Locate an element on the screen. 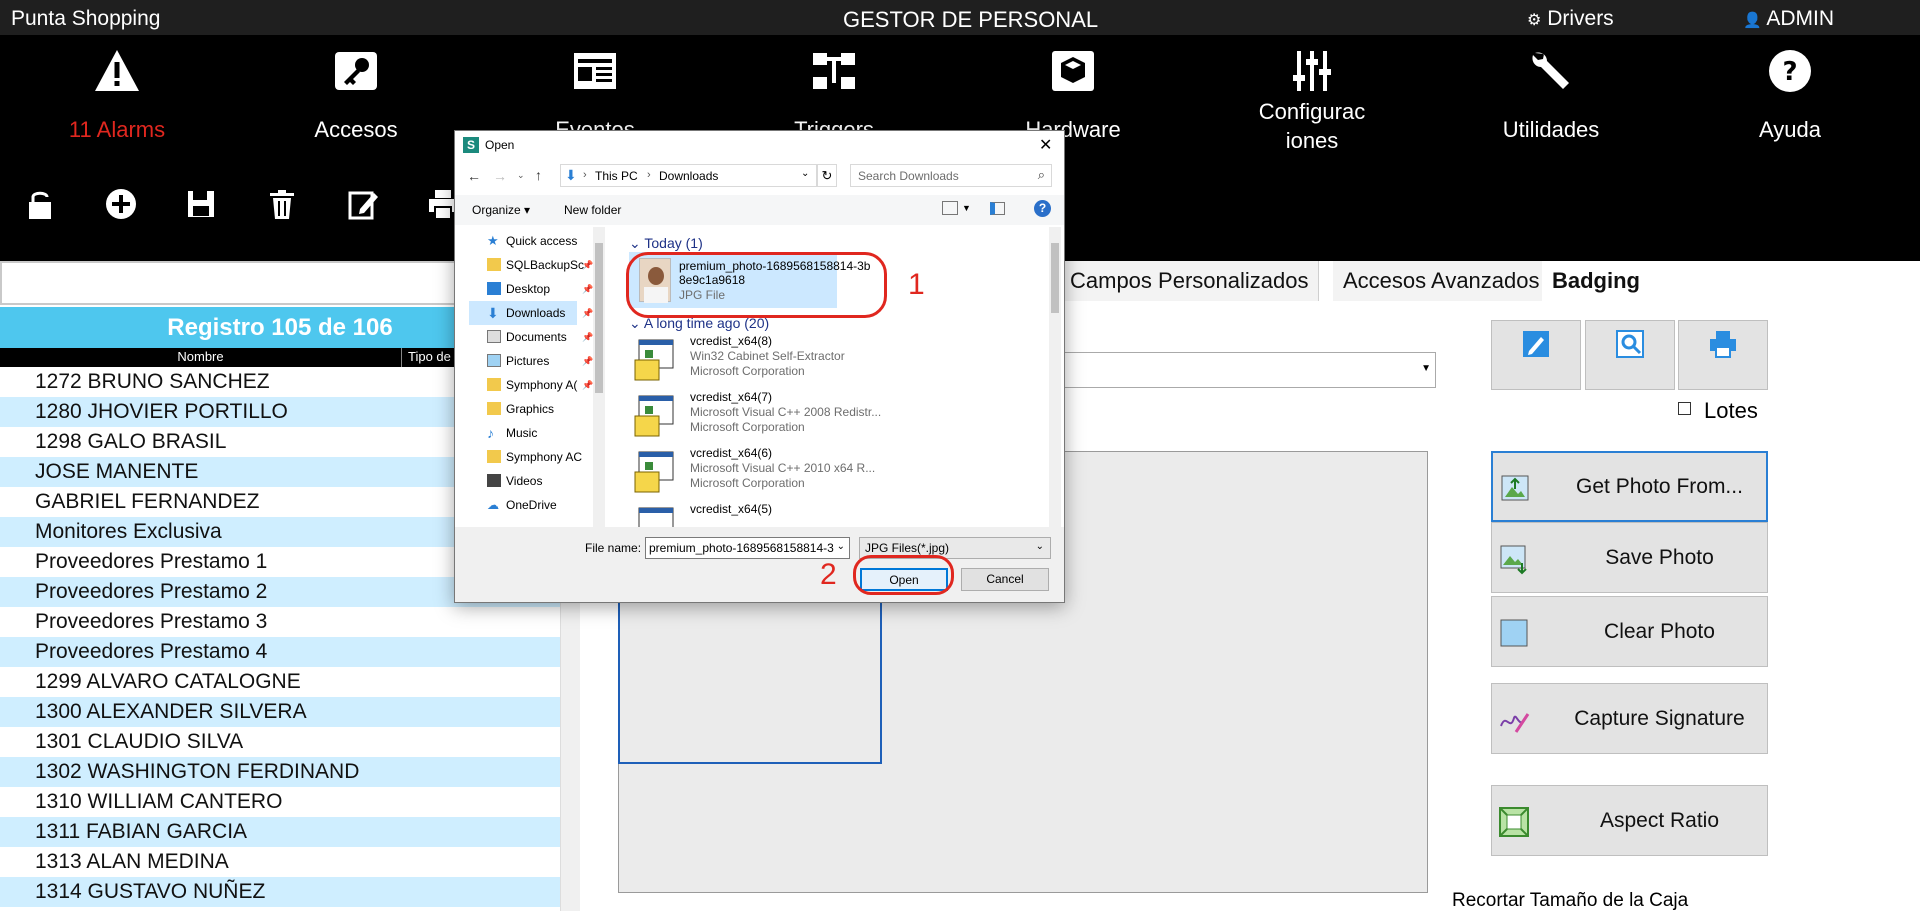  back-icon: ← is located at coordinates (474, 176).